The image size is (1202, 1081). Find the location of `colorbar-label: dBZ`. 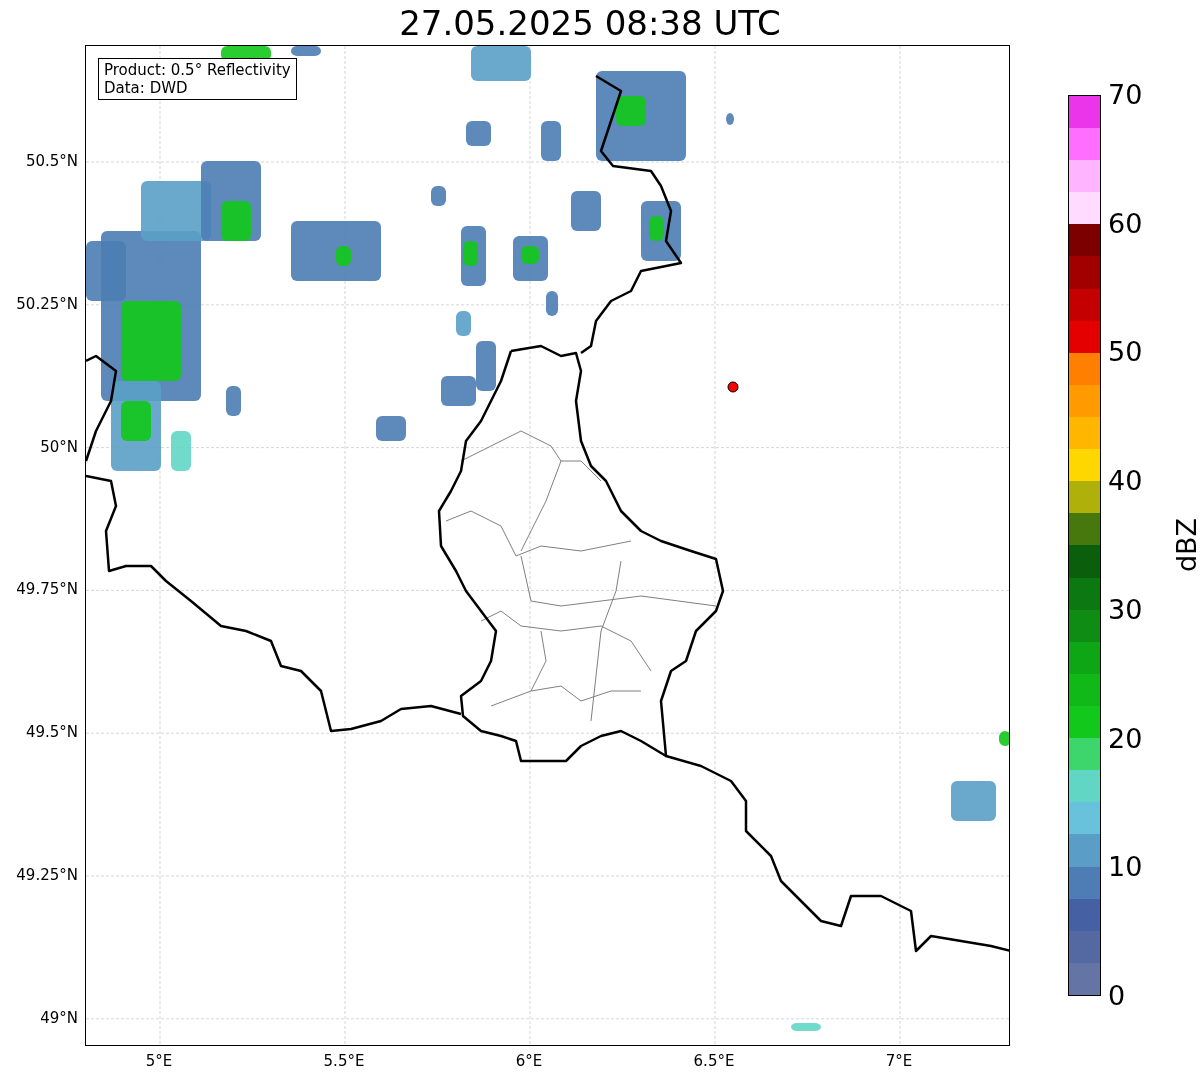

colorbar-label: dBZ is located at coordinates (1187, 545).